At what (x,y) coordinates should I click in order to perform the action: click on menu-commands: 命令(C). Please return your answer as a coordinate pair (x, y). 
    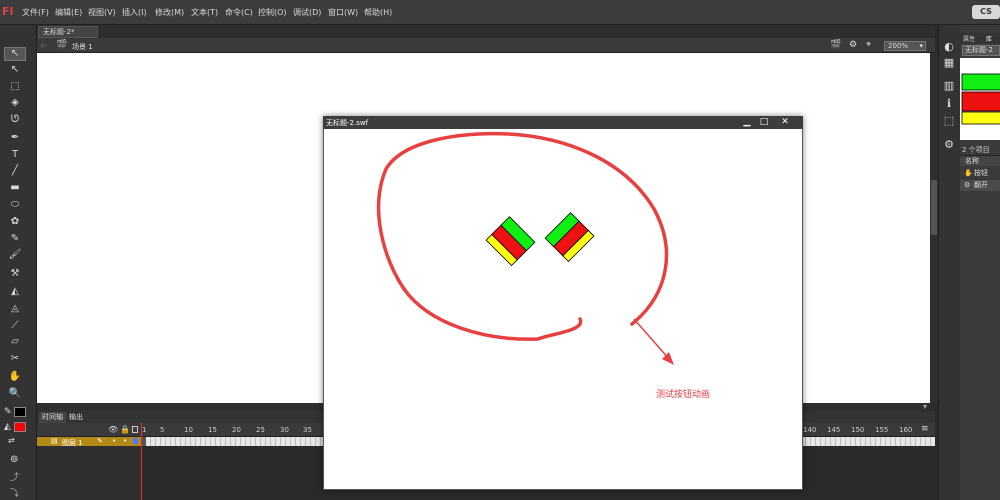
    Looking at the image, I should click on (239, 12).